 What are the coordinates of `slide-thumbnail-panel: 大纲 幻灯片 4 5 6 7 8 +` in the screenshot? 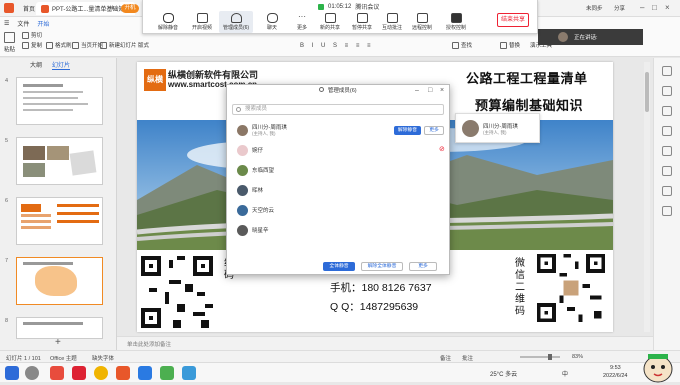 It's located at (58, 204).